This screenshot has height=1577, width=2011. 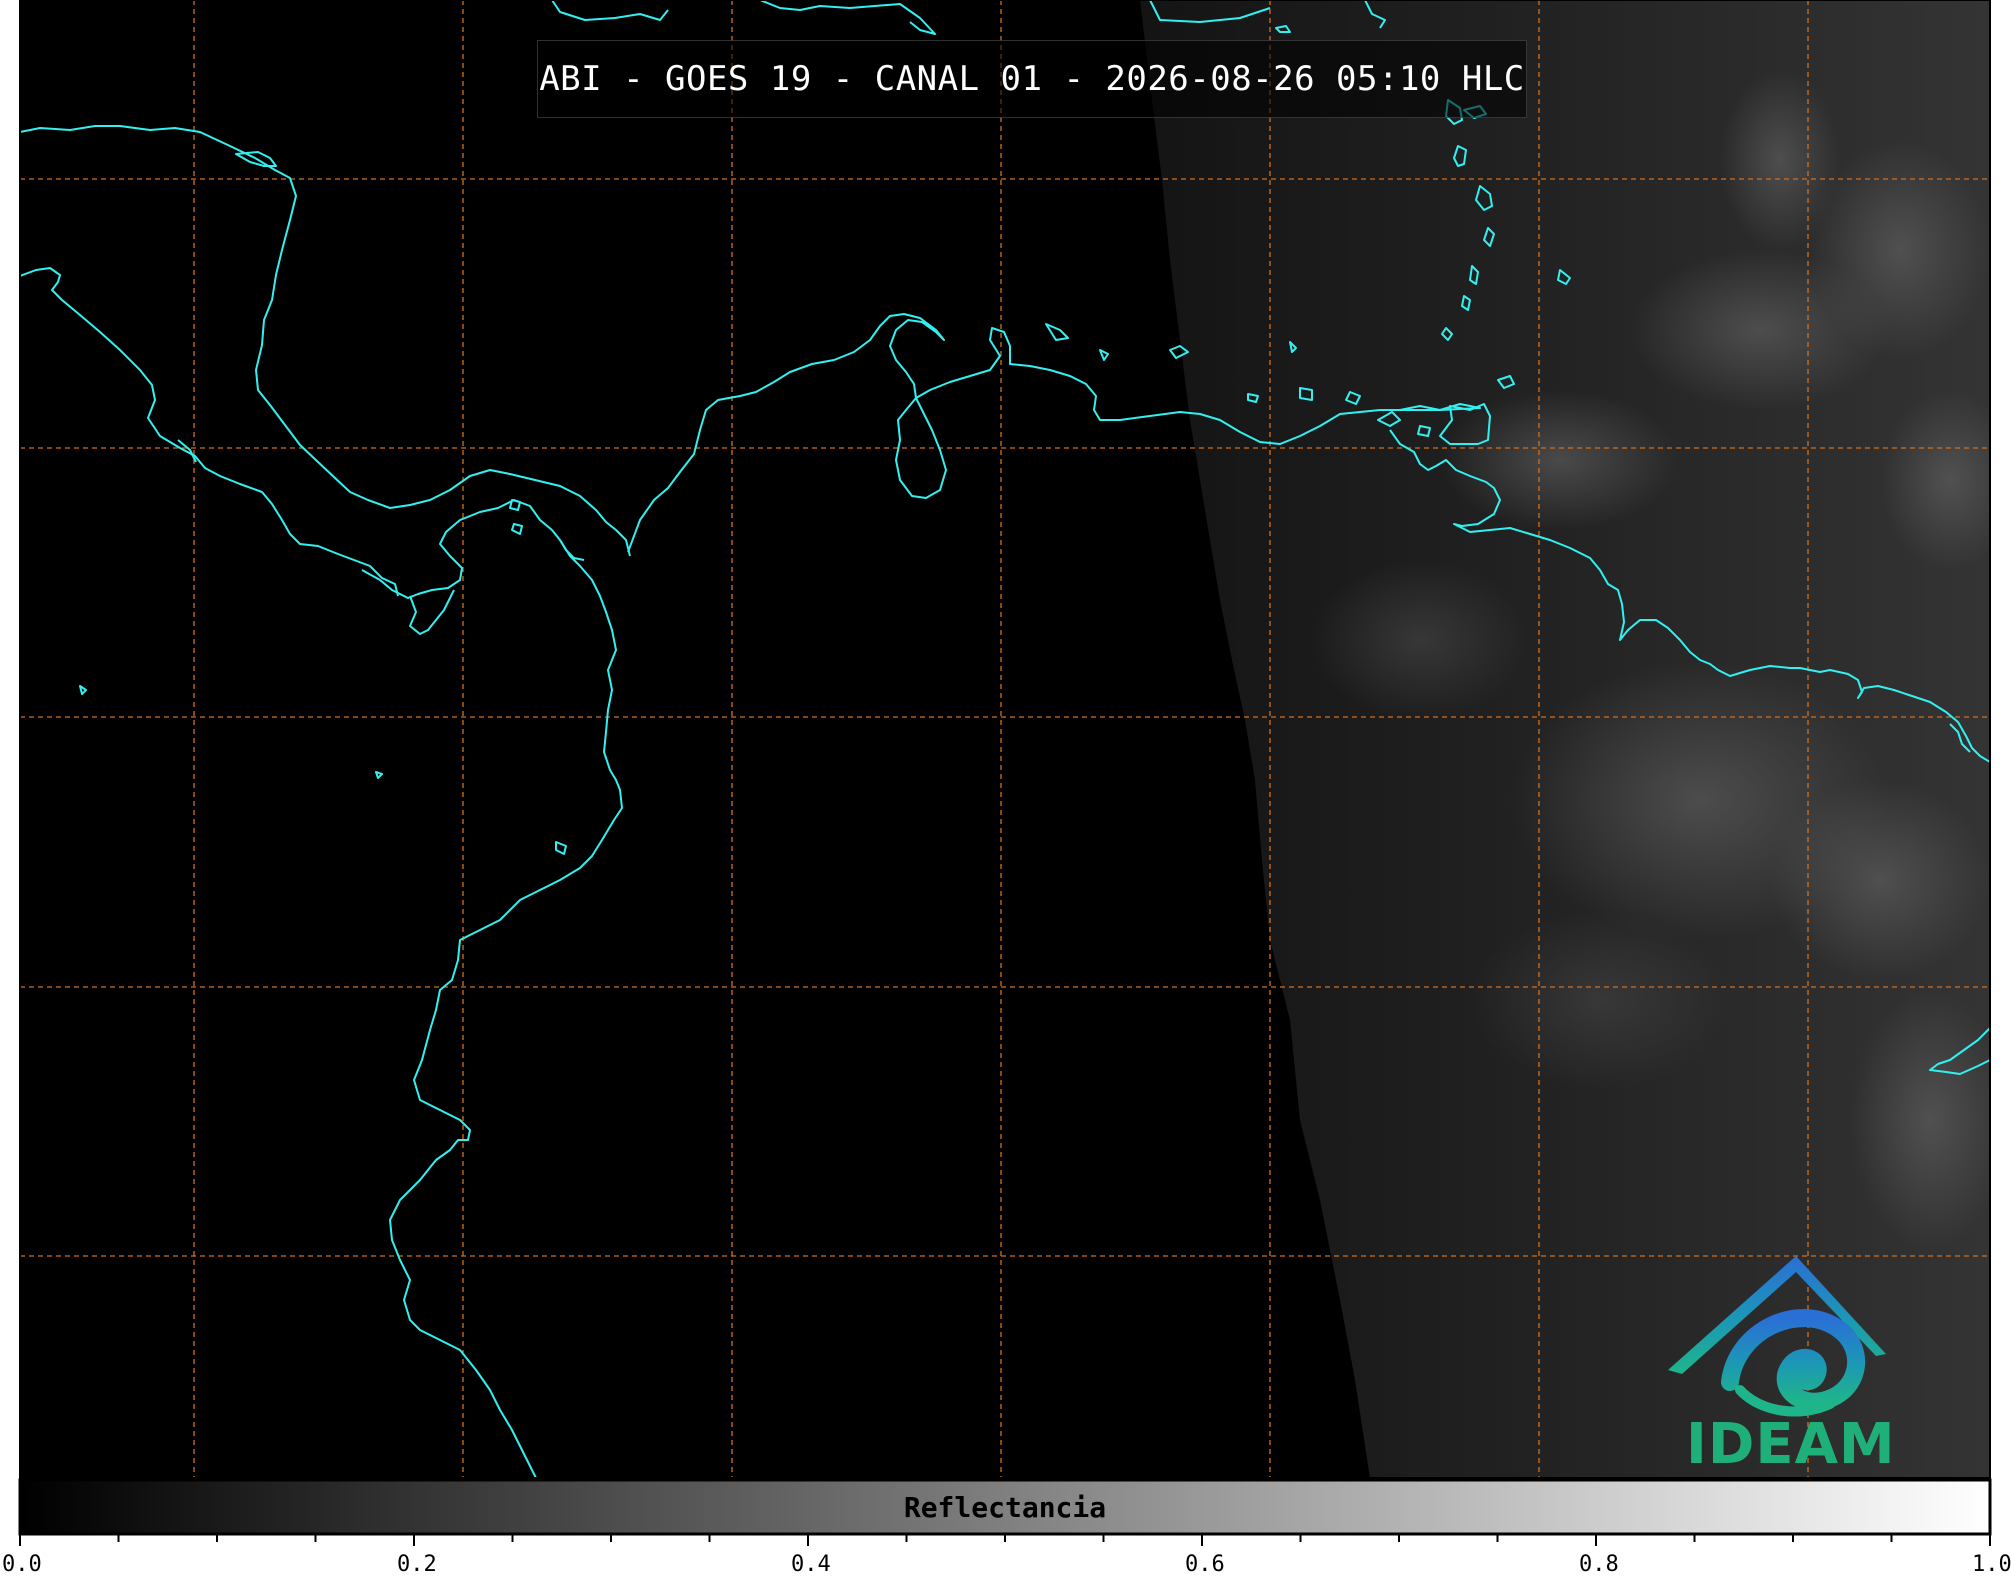 What do you see at coordinates (1205, 1564) in the screenshot?
I see `colorbar-tick-label: 0.6` at bounding box center [1205, 1564].